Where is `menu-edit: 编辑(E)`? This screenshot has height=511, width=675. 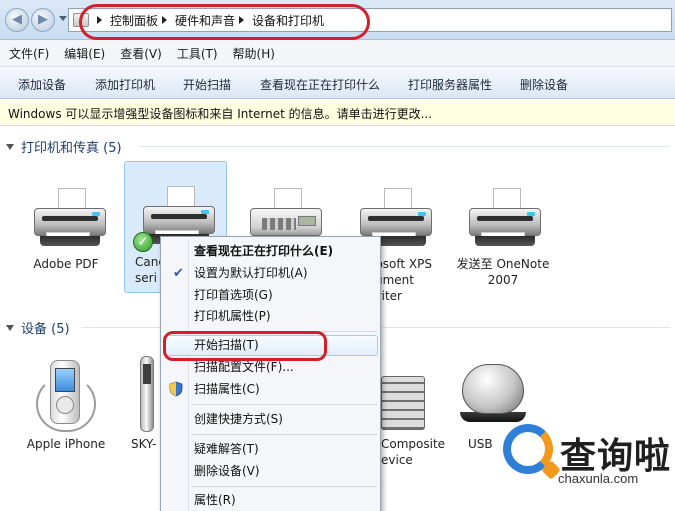 menu-edit: 编辑(E) is located at coordinates (84, 53).